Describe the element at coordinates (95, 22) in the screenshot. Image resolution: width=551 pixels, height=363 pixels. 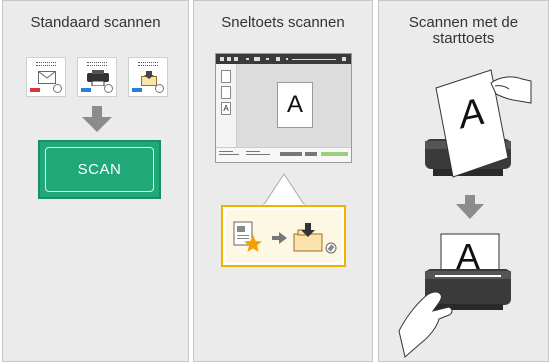
I see `panel-title: Standaard scannen` at that location.